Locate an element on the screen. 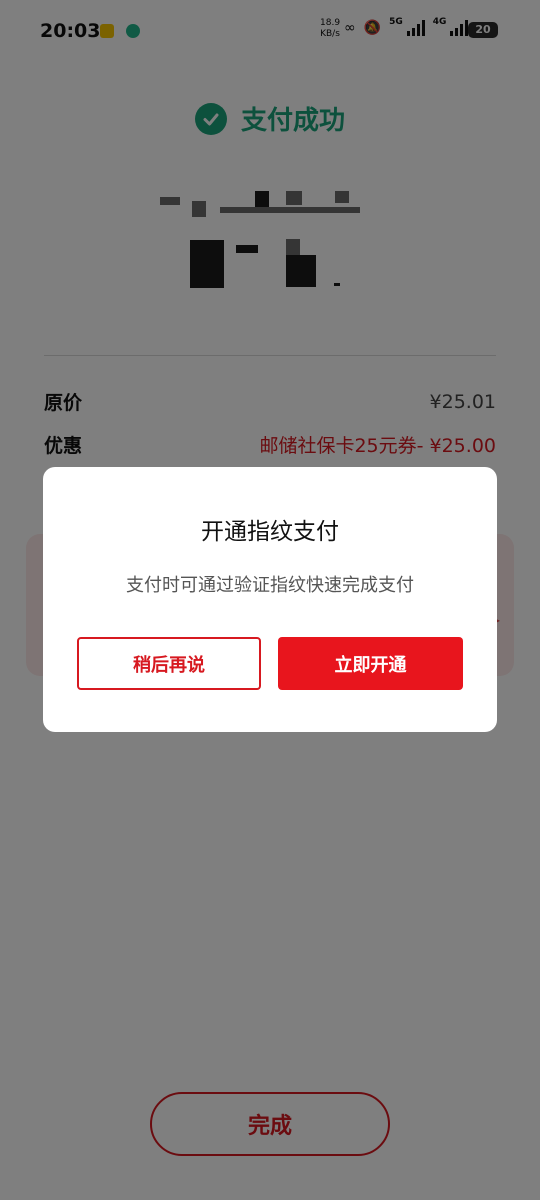  dialog-description: 支付时可通过验证指纹快速完成支付 is located at coordinates (270, 585).